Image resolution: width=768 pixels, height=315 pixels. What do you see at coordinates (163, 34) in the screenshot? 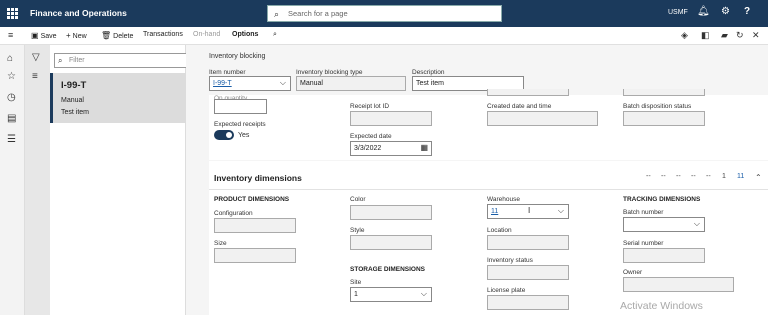
I see `transactions-button: Transactions` at bounding box center [163, 34].